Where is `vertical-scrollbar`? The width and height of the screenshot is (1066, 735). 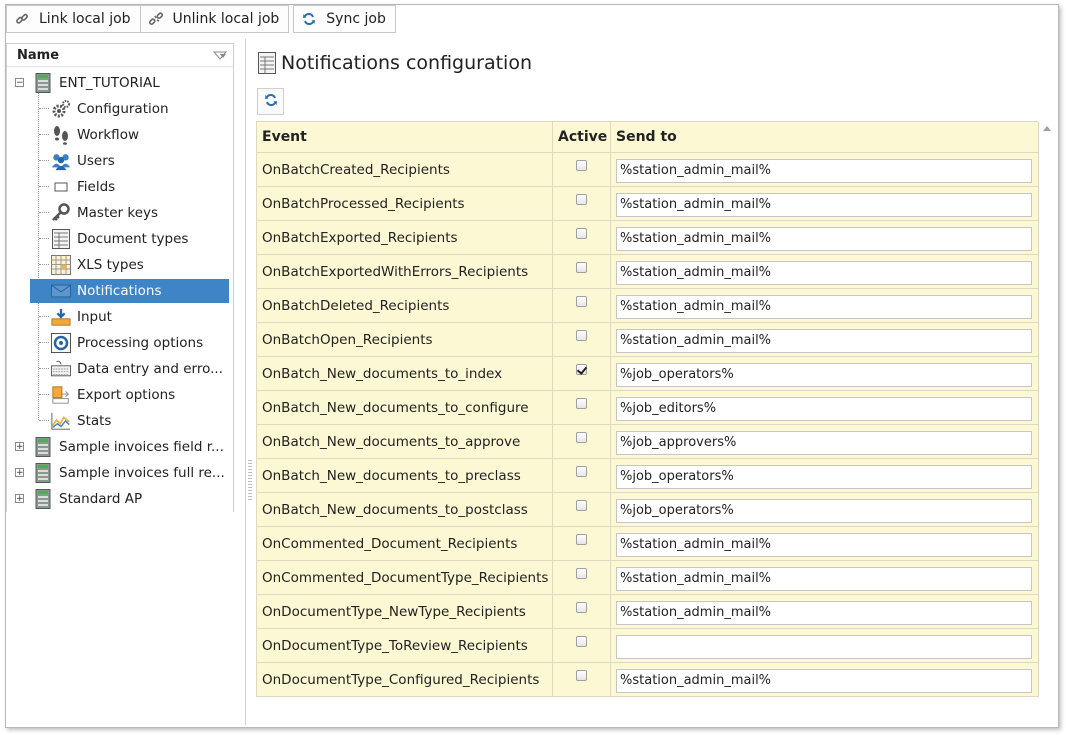 vertical-scrollbar is located at coordinates (1047, 417).